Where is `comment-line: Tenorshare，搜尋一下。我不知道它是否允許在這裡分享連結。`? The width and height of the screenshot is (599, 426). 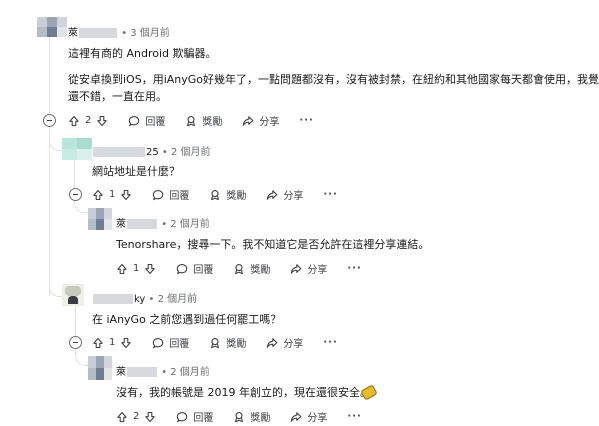 comment-line: Tenorshare，搜尋一下。我不知道它是否允許在這裡分享連結。 is located at coordinates (273, 244).